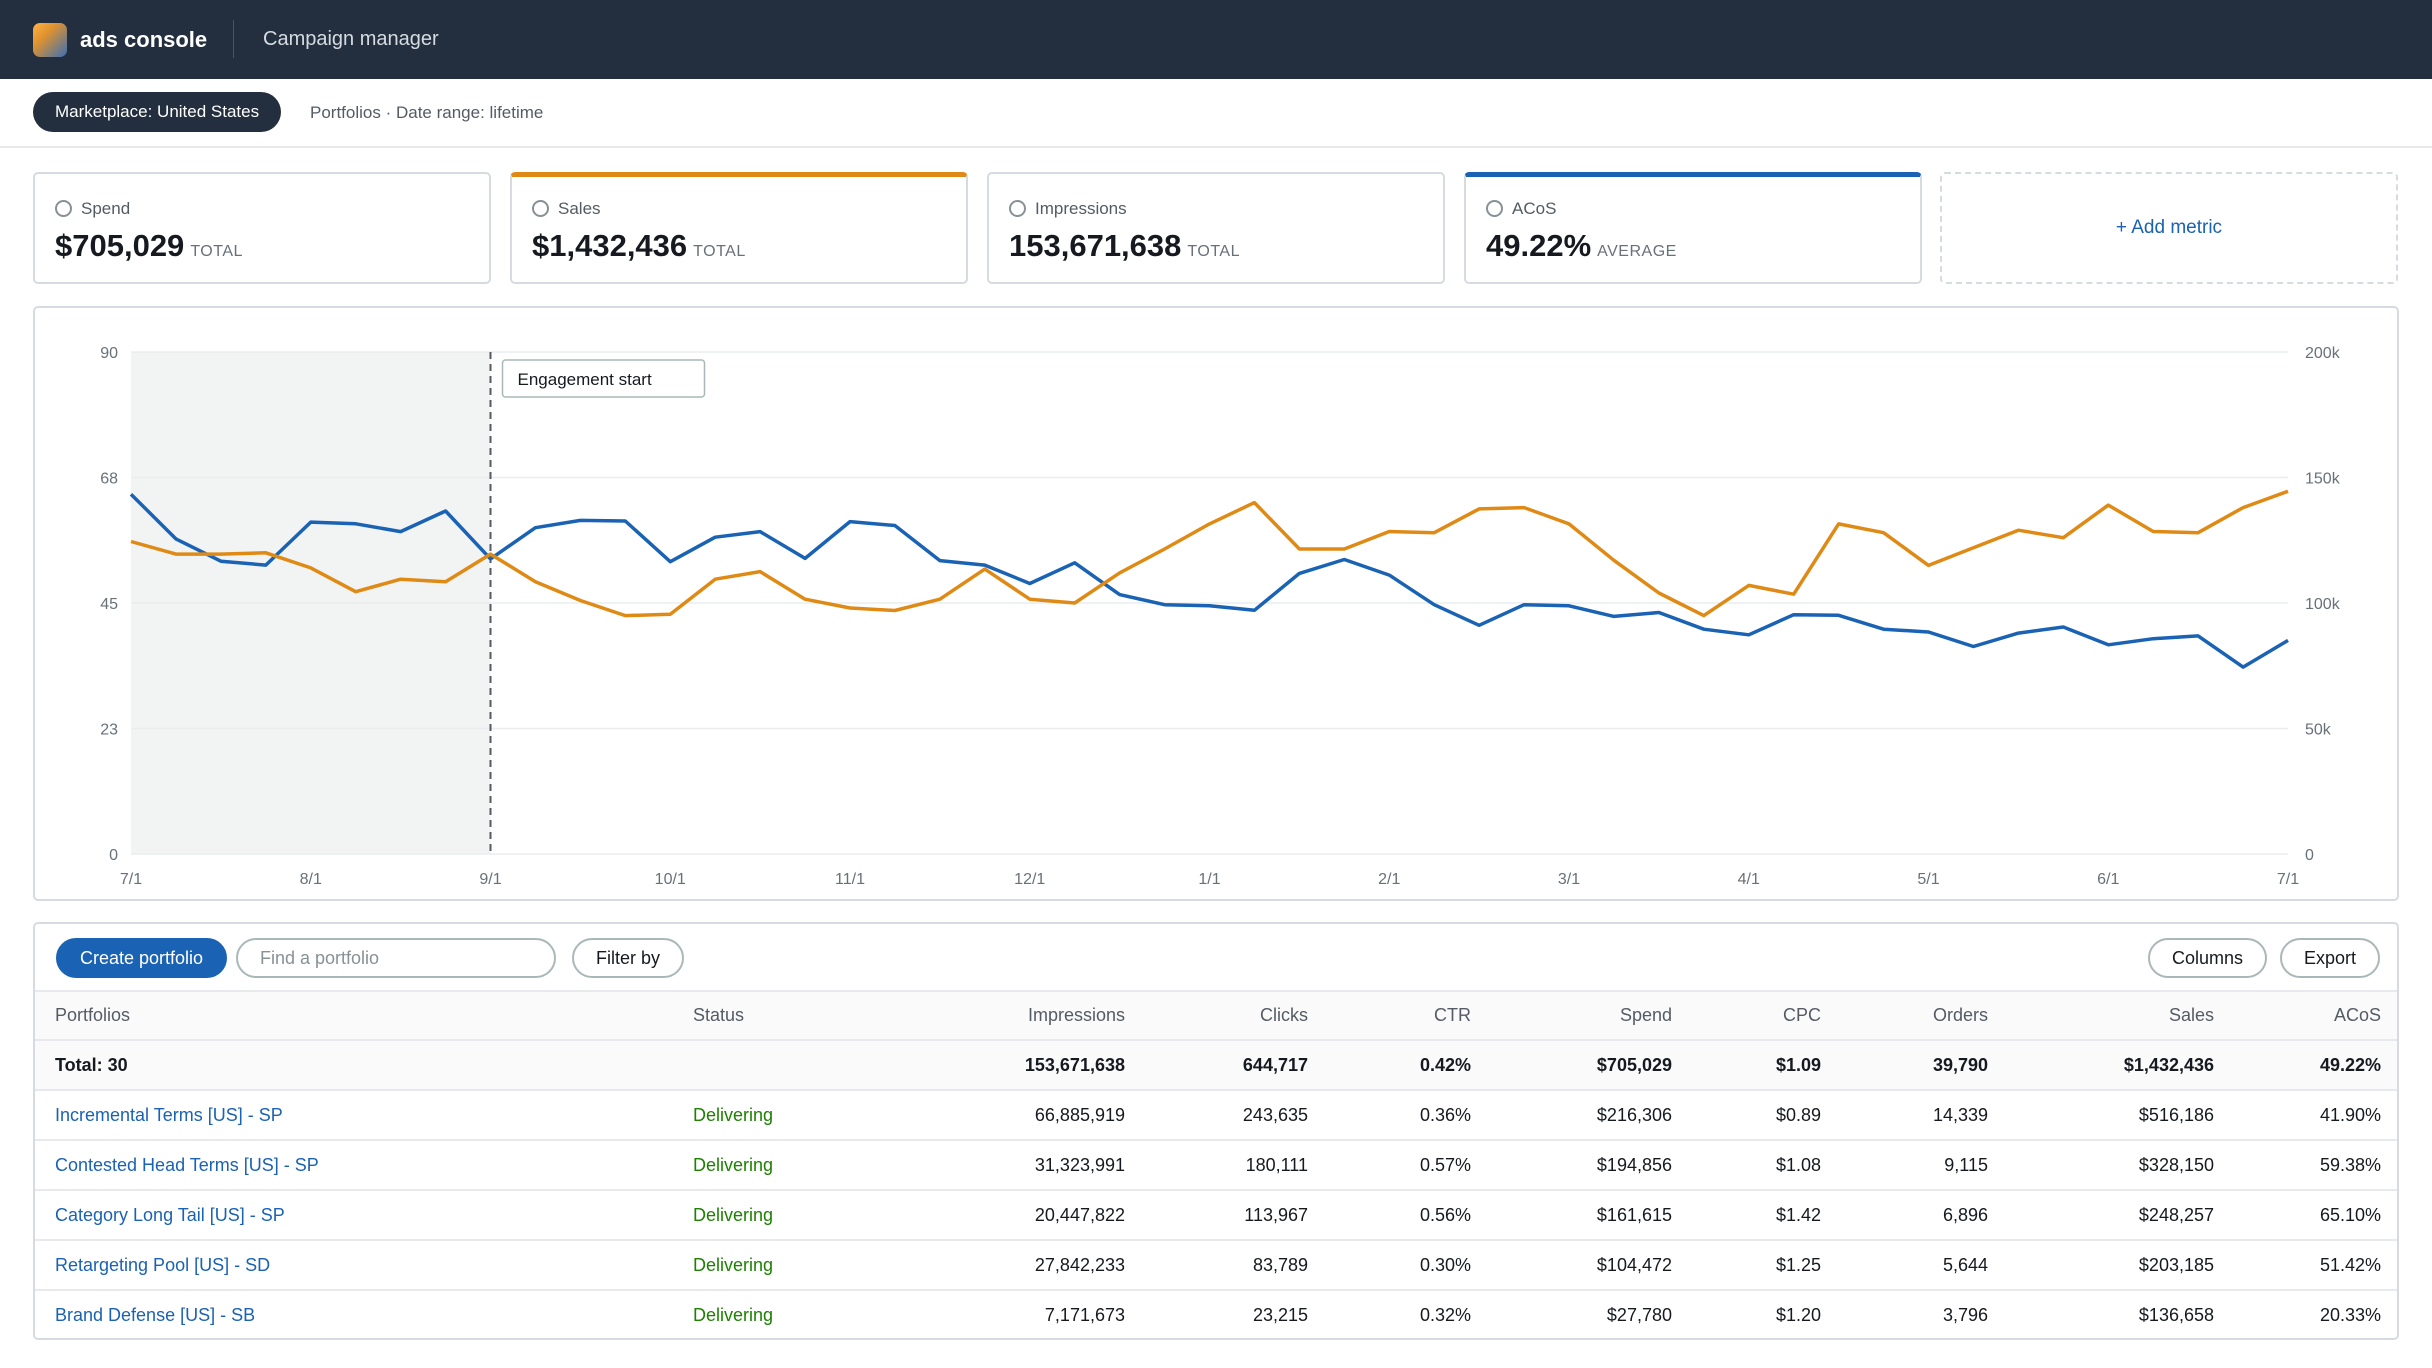 The width and height of the screenshot is (2432, 1368). I want to click on table-cell: $1.25, so click(1766, 1265).